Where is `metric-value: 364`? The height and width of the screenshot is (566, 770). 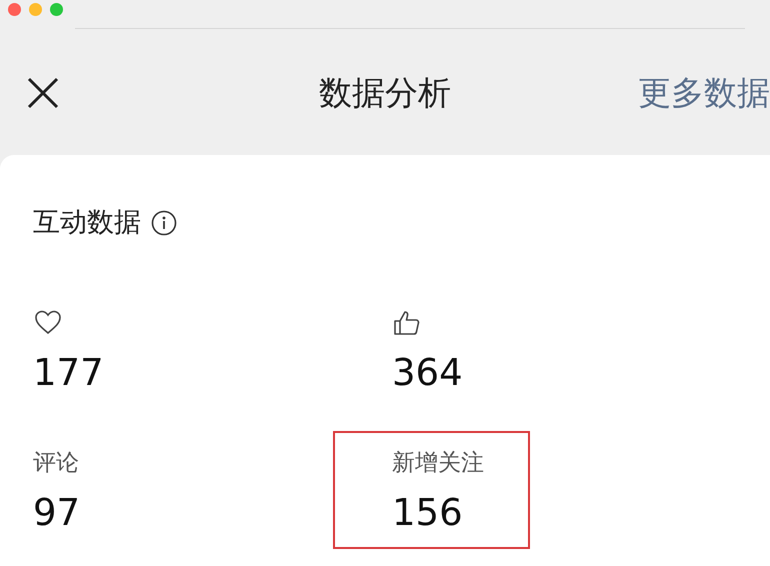 metric-value: 364 is located at coordinates (427, 372).